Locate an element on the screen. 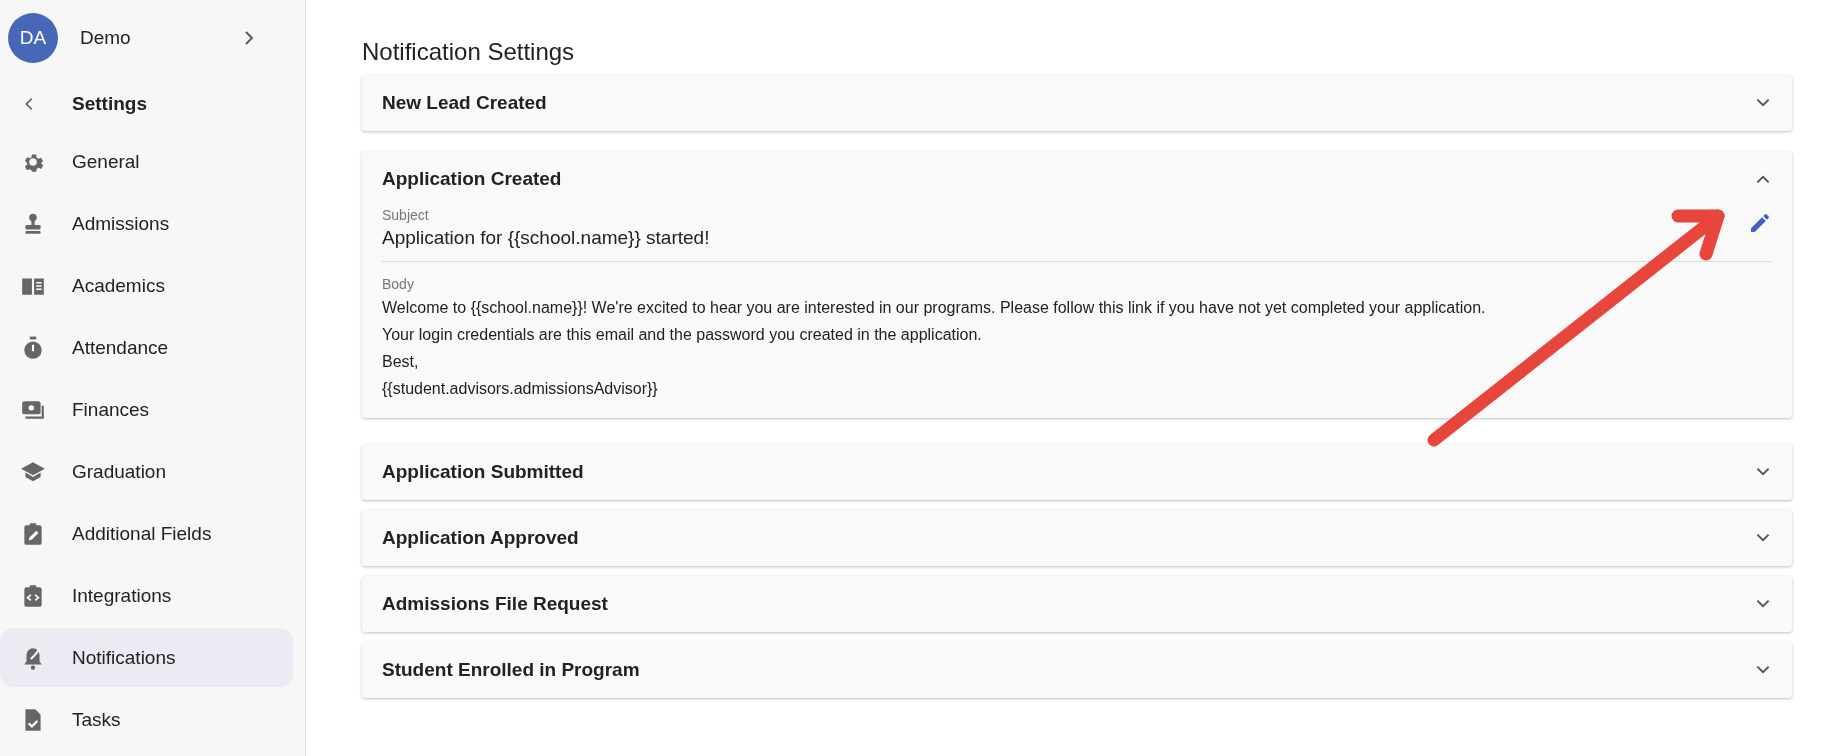  sidebar-title: Settings is located at coordinates (109, 104).